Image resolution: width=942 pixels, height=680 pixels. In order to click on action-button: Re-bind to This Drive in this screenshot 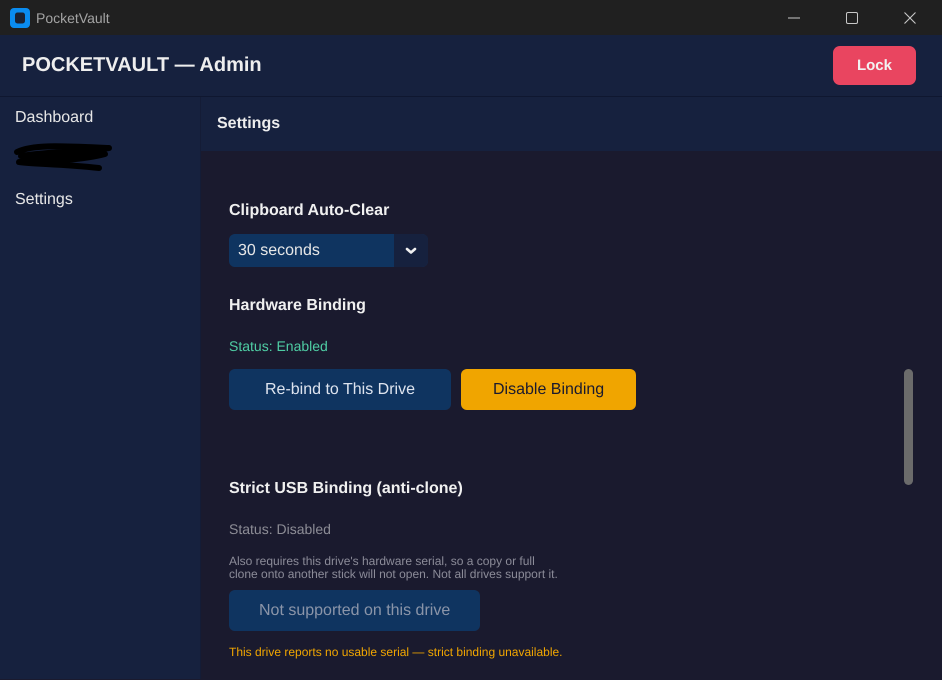, I will do `click(340, 389)`.